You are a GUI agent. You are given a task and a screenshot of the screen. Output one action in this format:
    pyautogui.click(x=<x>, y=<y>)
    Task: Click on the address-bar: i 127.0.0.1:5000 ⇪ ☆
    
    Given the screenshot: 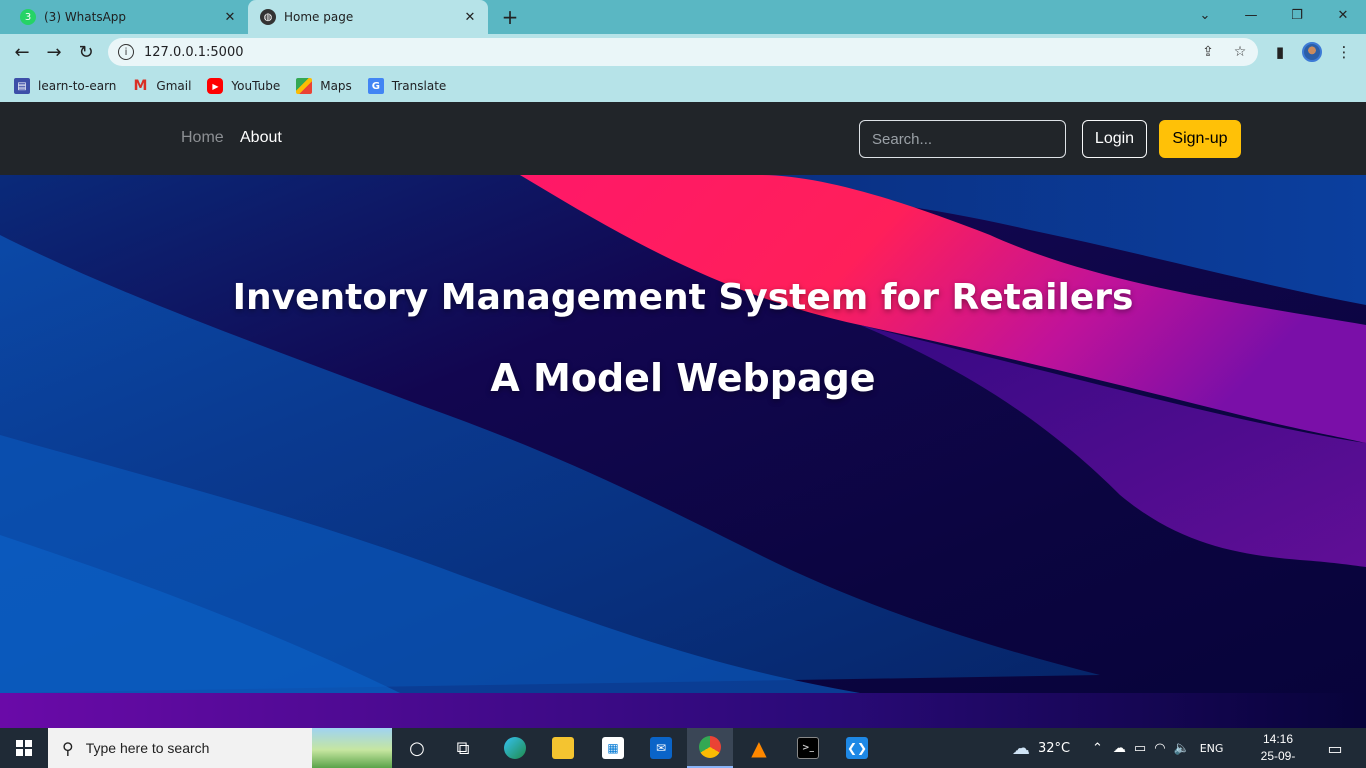 What is the action you would take?
    pyautogui.click(x=683, y=52)
    